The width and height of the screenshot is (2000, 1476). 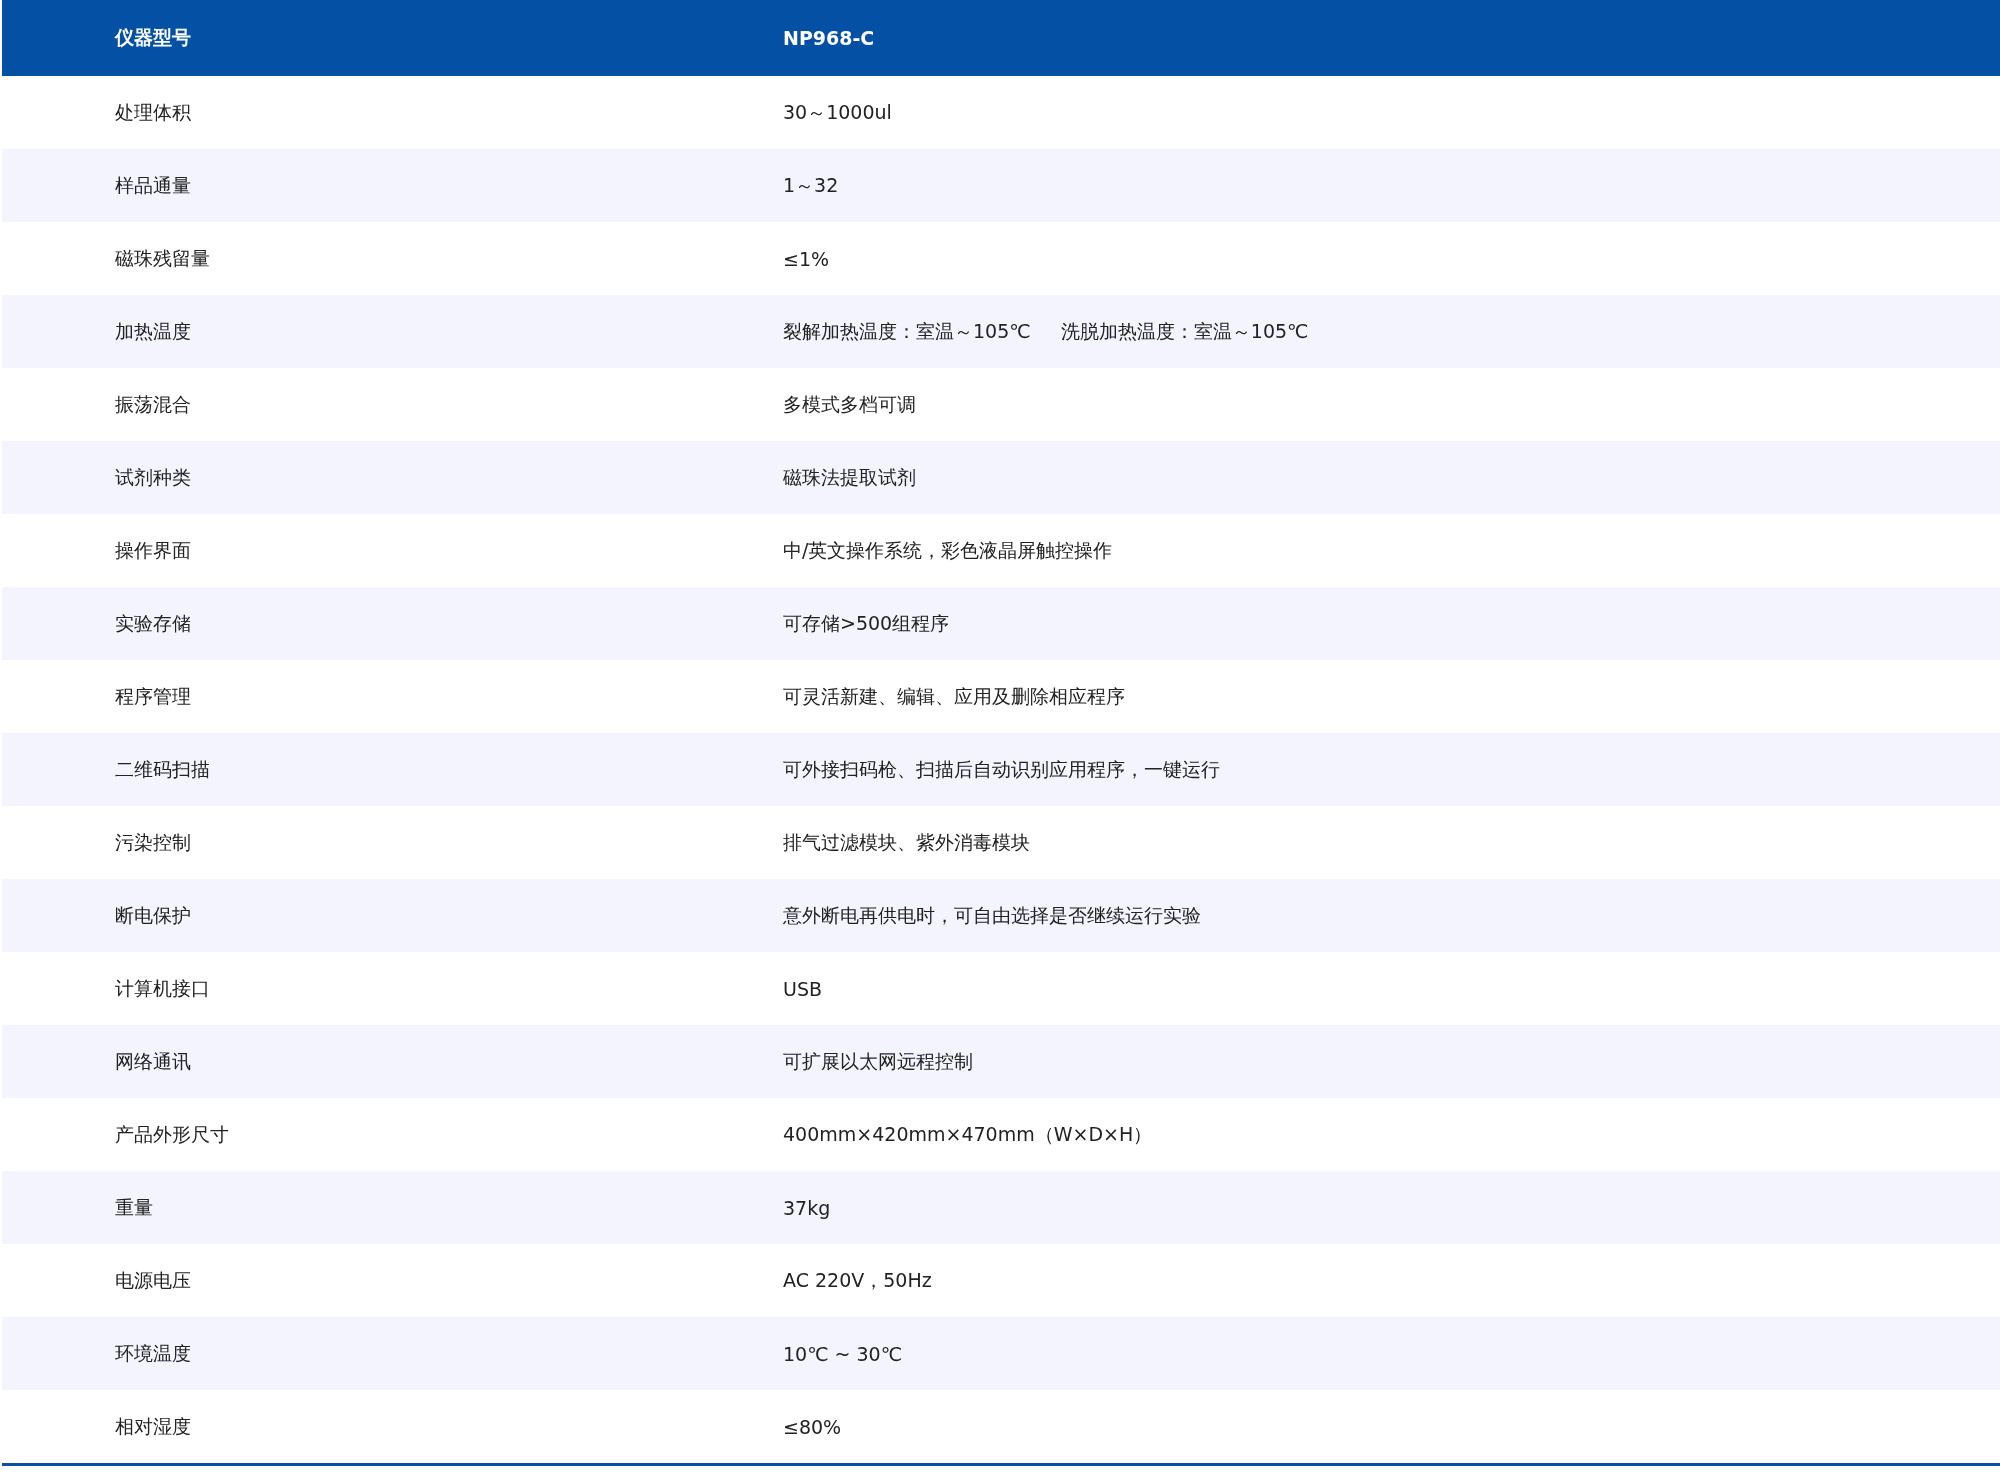 I want to click on table-cell: 意外断电再供电时，可自由选择是否继续运行实验, so click(x=992, y=914).